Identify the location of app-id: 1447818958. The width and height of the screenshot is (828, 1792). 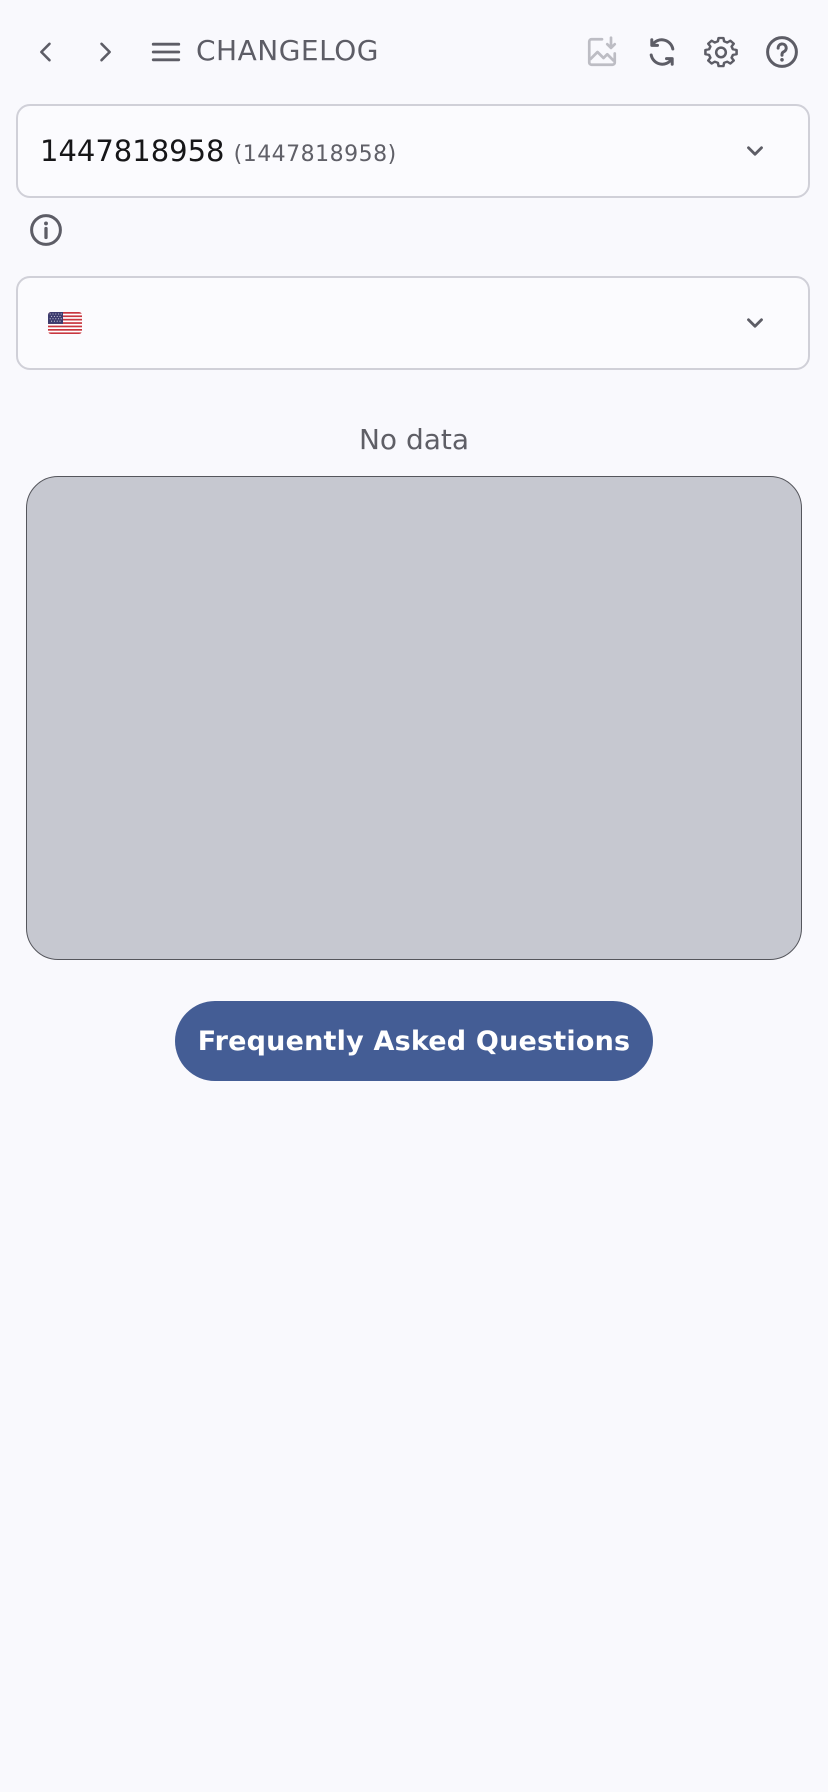
(132, 151).